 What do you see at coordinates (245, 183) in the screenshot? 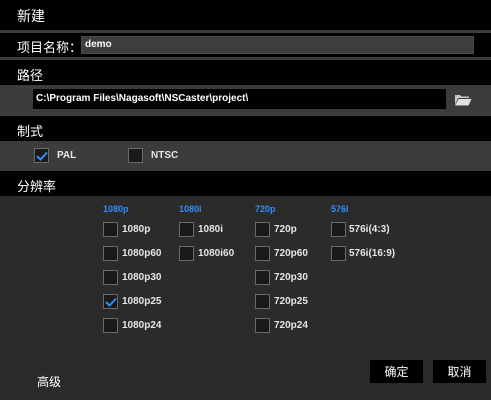
I see `resolution-section-header: 分辨率` at bounding box center [245, 183].